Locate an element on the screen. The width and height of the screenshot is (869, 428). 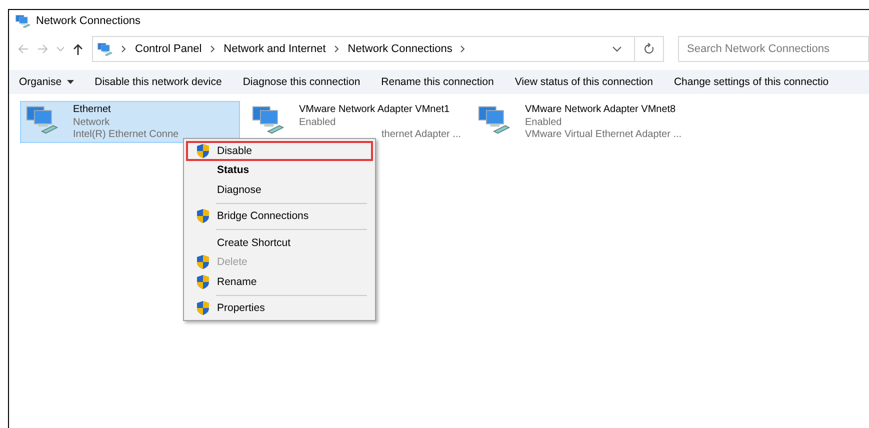
adapter-name: VMware Network Adapter VMnet8 is located at coordinates (600, 110).